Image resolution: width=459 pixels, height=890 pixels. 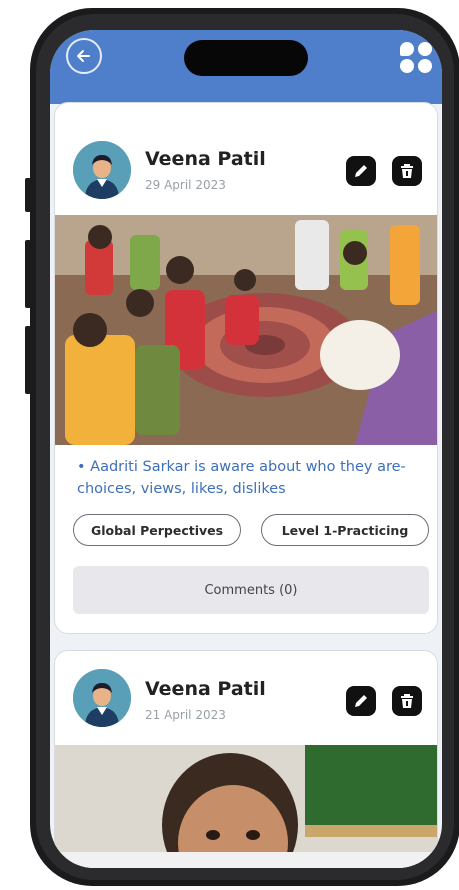 I want to click on tag-chip: Global Perpectives, so click(x=157, y=530).